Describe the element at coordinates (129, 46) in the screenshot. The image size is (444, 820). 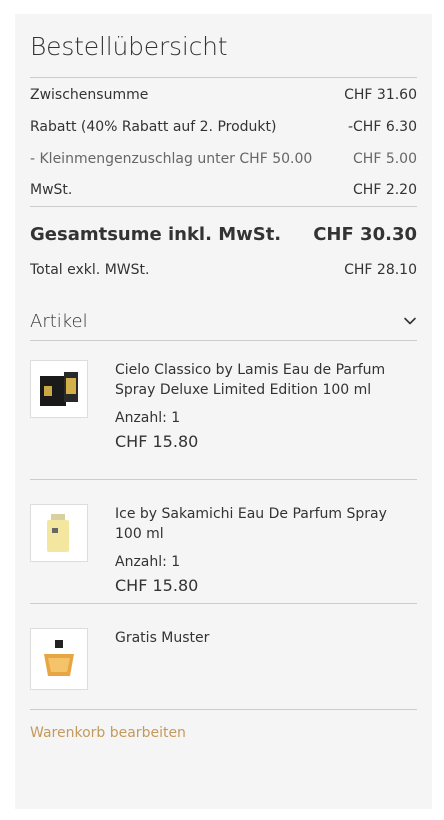
I see `summary-title: Bestellübersicht` at that location.